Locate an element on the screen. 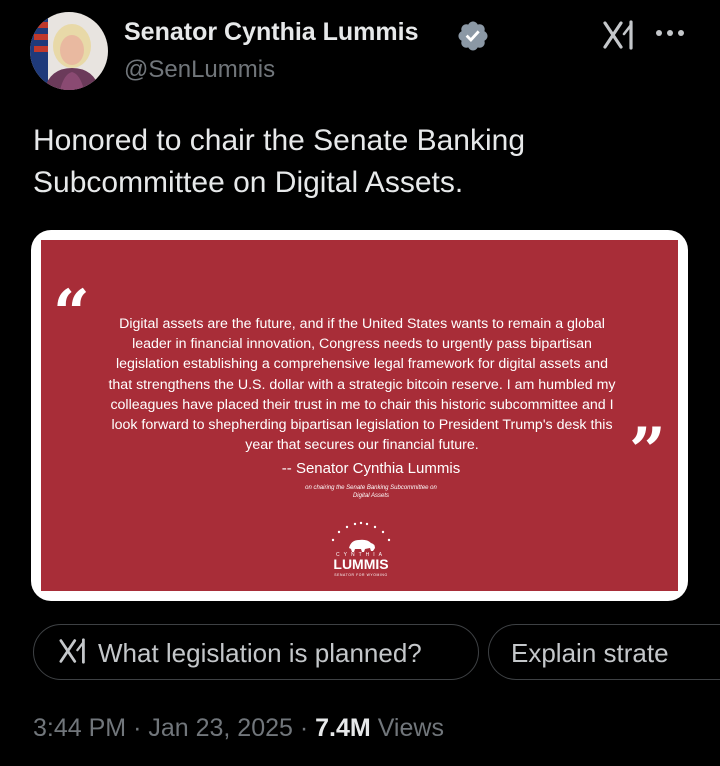 The image size is (720, 766). close-quote-mark: ” is located at coordinates (647, 451).